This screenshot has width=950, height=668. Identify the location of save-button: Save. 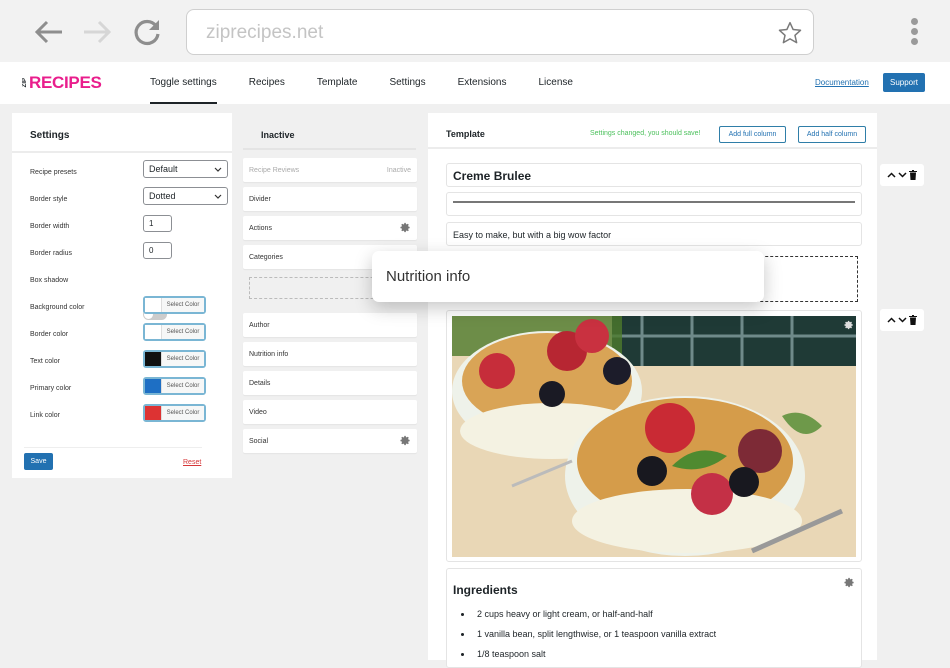
(38, 461).